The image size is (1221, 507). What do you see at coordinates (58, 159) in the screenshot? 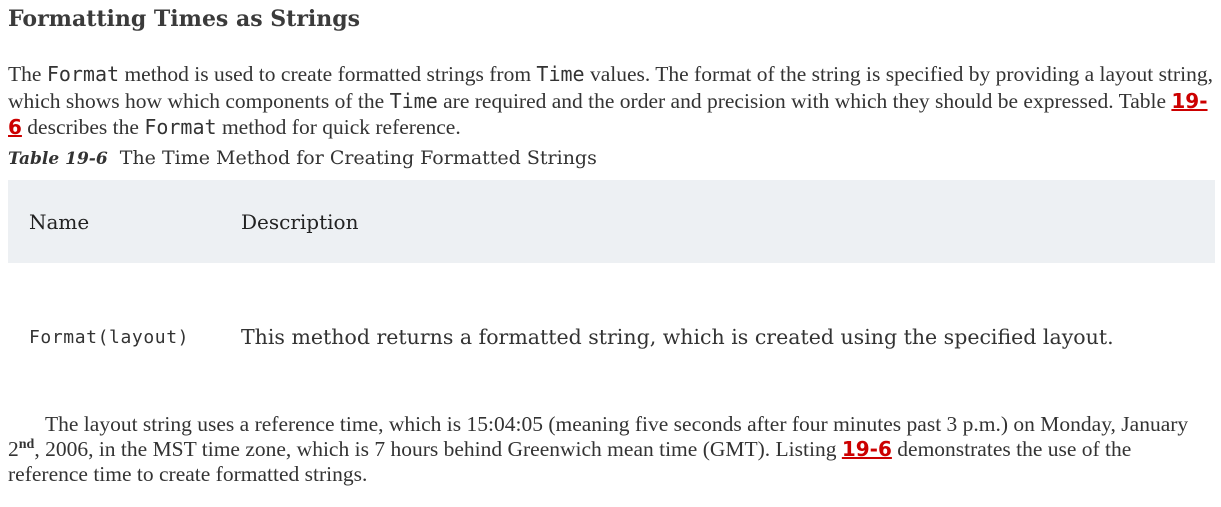
I see `table-caption-label: Table 19-6` at bounding box center [58, 159].